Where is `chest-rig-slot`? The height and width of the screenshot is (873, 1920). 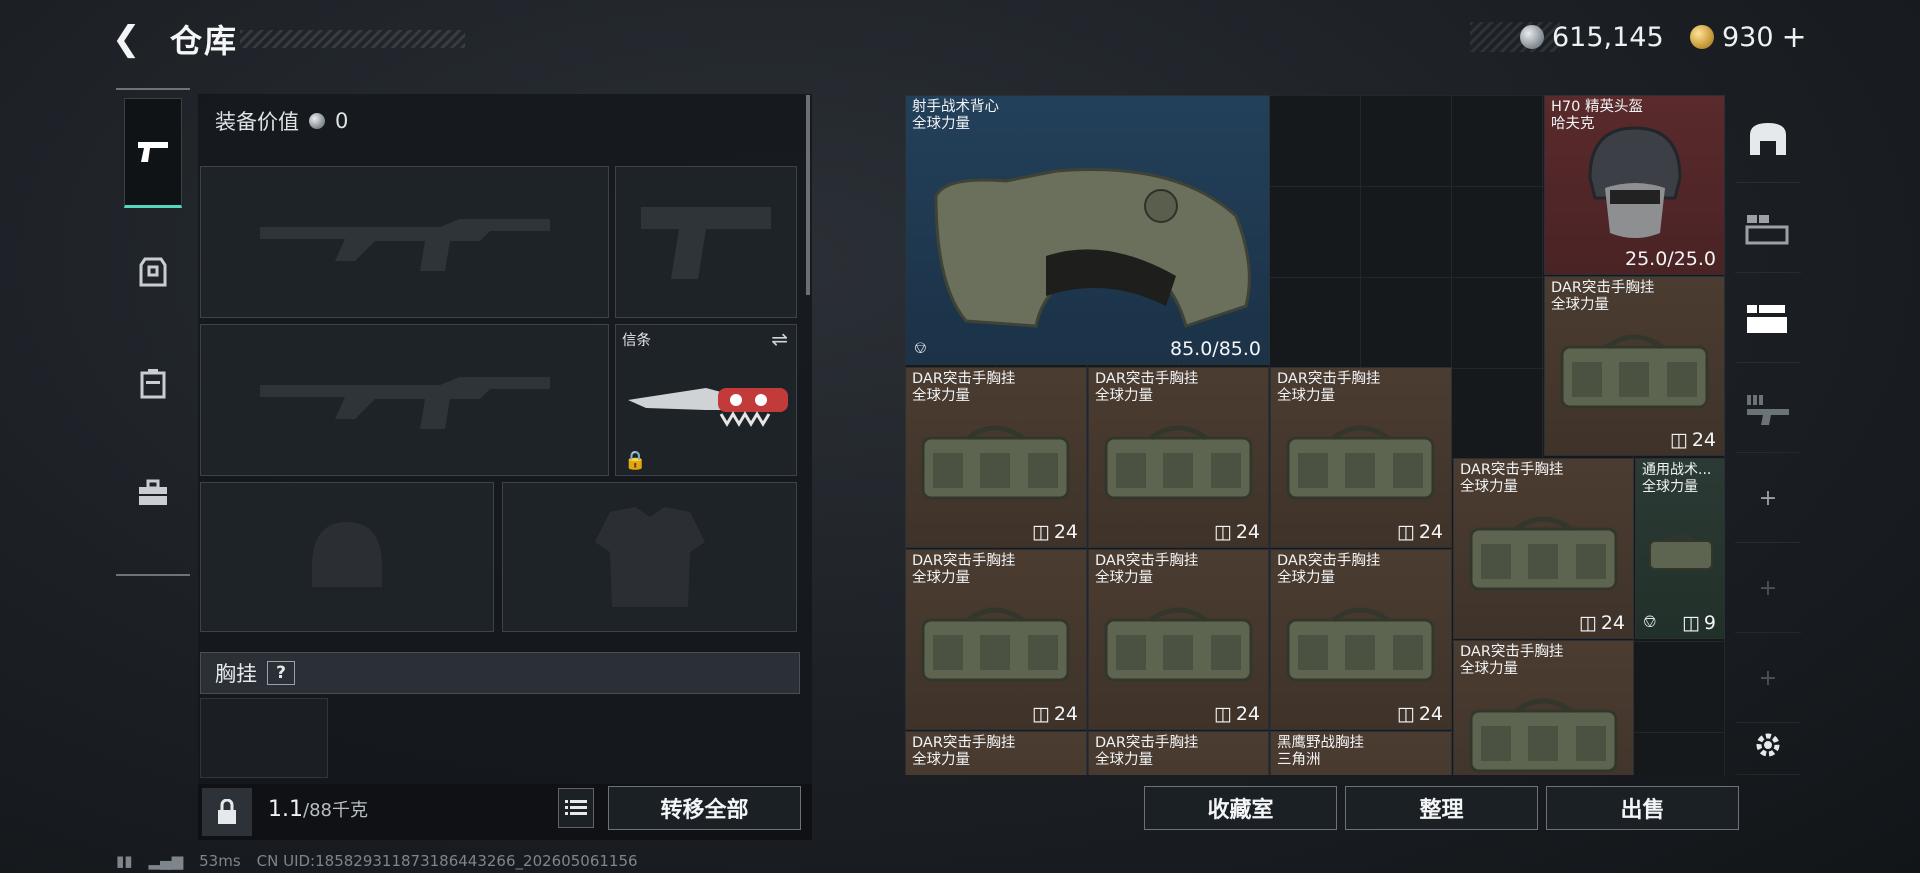
chest-rig-slot is located at coordinates (264, 738).